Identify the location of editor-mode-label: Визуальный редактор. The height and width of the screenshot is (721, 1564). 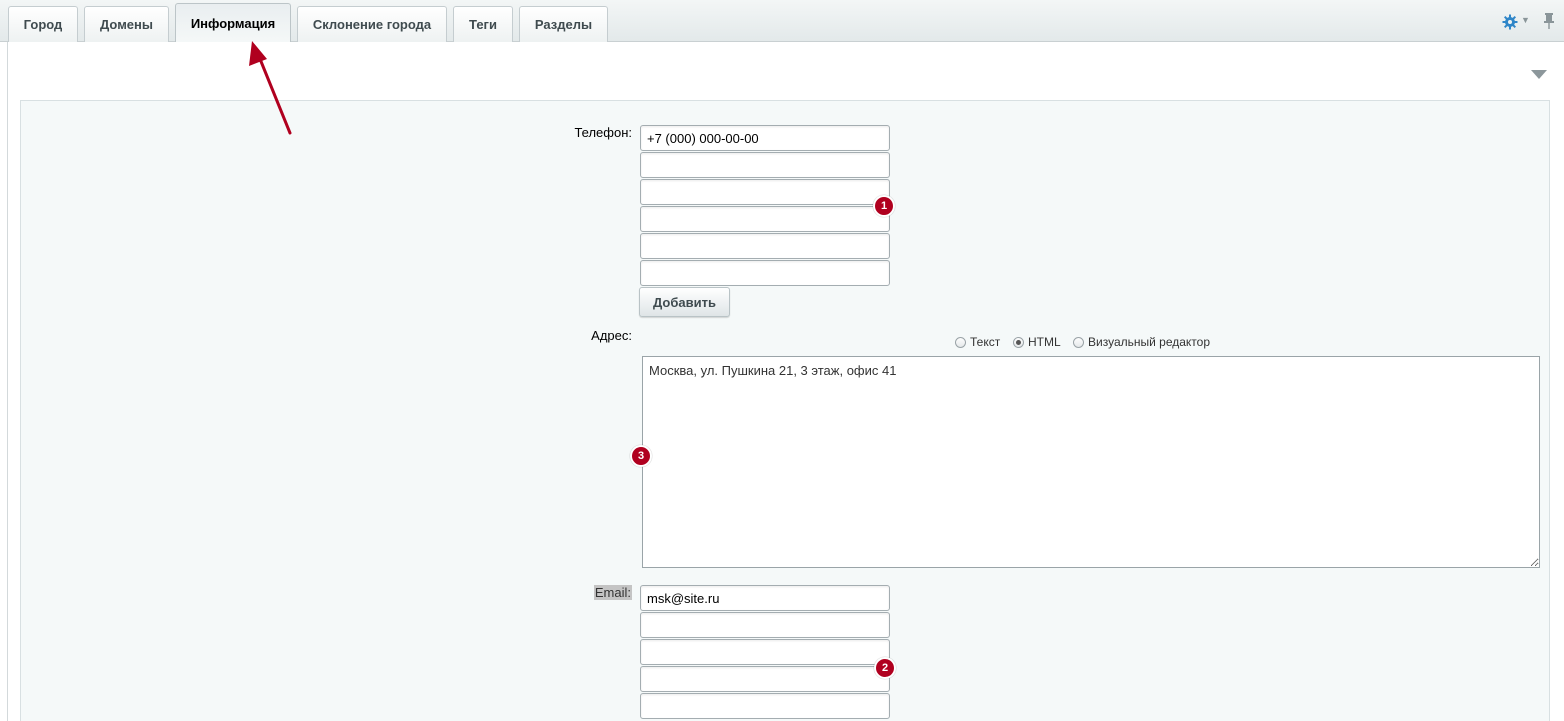
(1149, 342).